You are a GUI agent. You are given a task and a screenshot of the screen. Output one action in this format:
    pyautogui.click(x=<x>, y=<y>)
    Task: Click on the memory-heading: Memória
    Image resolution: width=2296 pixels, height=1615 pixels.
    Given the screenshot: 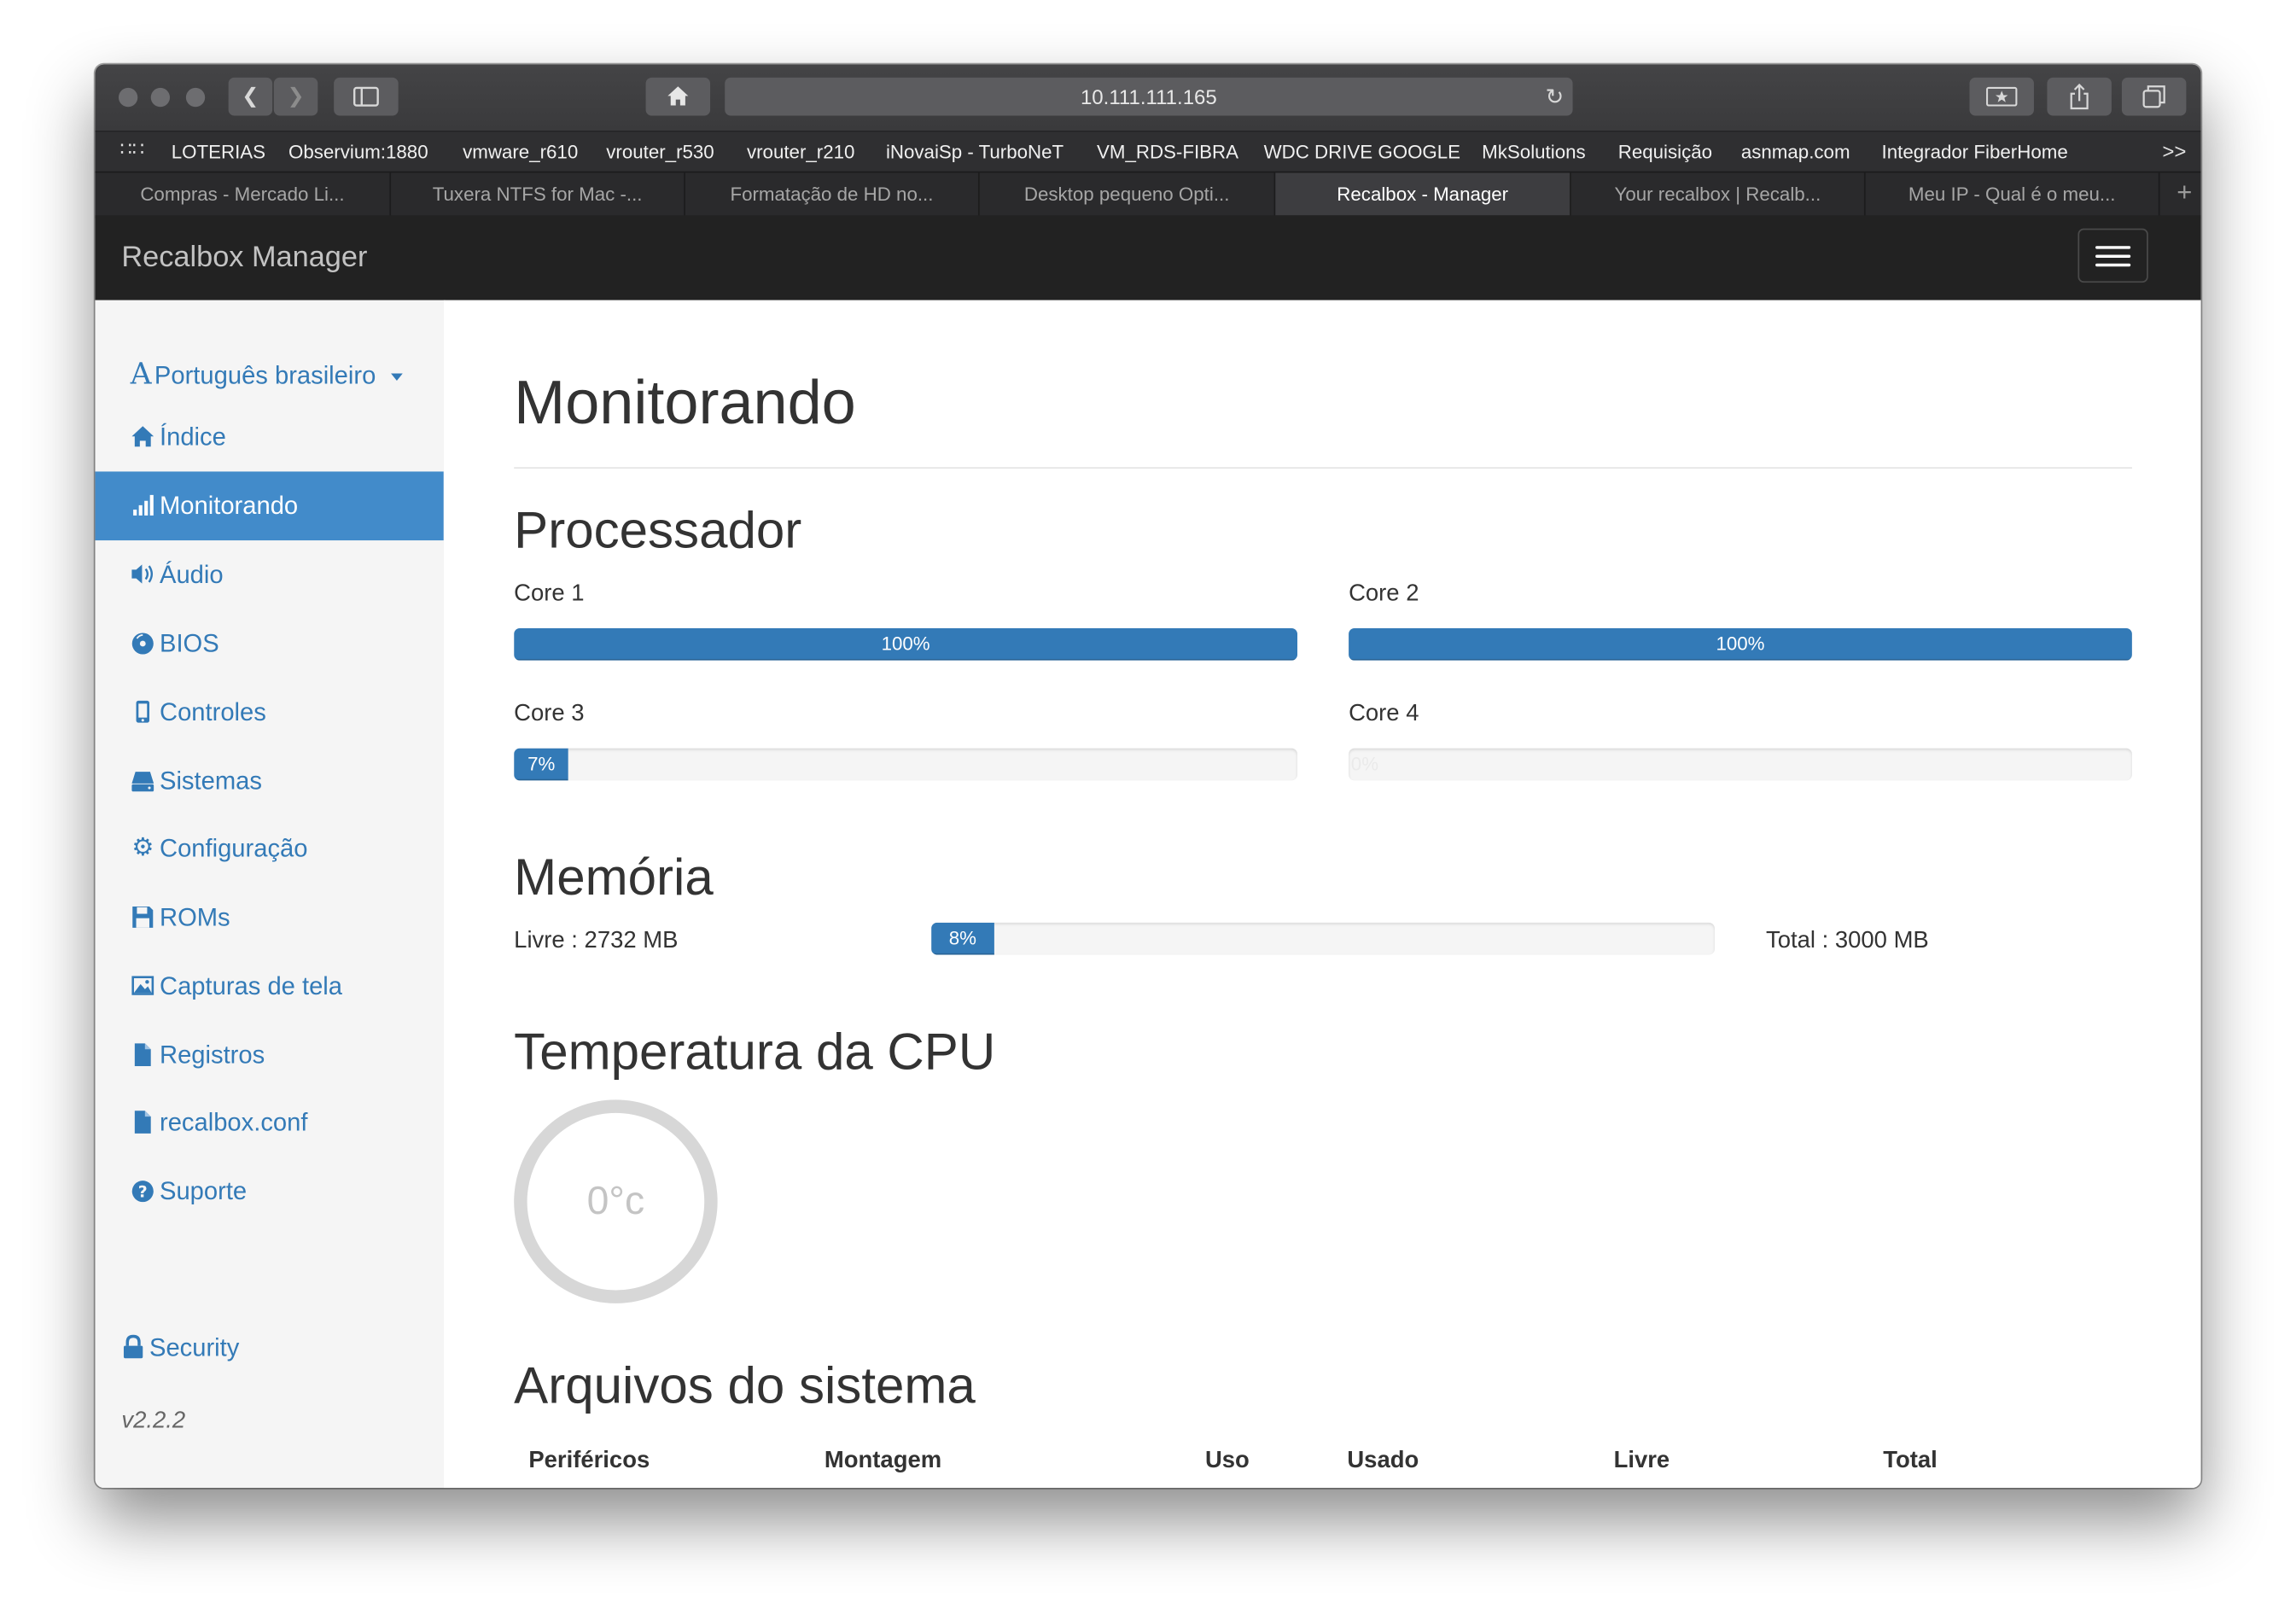 What is the action you would take?
    pyautogui.click(x=614, y=878)
    